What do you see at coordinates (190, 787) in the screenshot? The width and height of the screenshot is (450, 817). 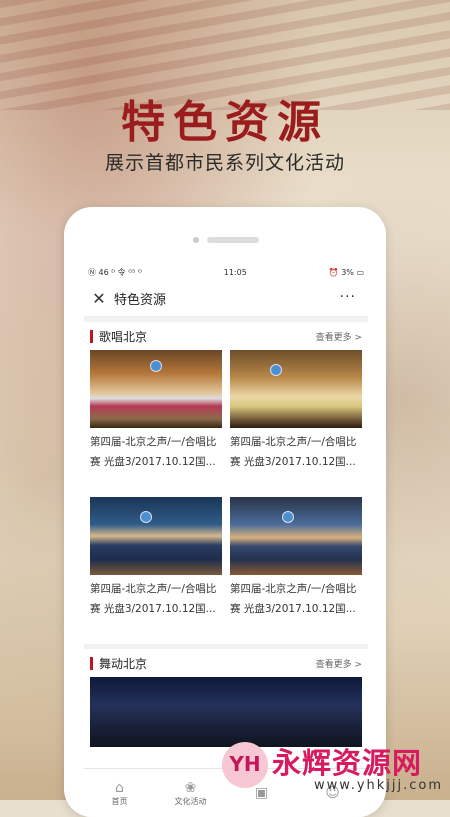 I see `activity-icon: ❀` at bounding box center [190, 787].